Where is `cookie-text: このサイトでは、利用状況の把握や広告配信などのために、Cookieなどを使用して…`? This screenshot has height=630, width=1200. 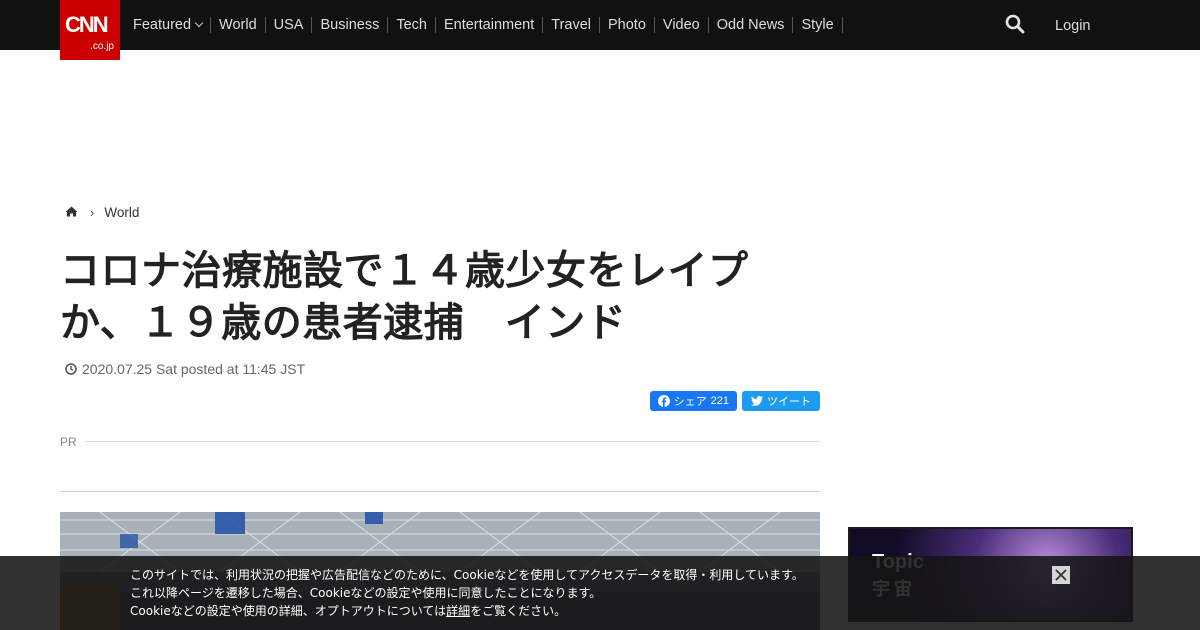
cookie-text: このサイトでは、利用状況の把握や広告配信などのために、Cookieなどを使用して… is located at coordinates (467, 593).